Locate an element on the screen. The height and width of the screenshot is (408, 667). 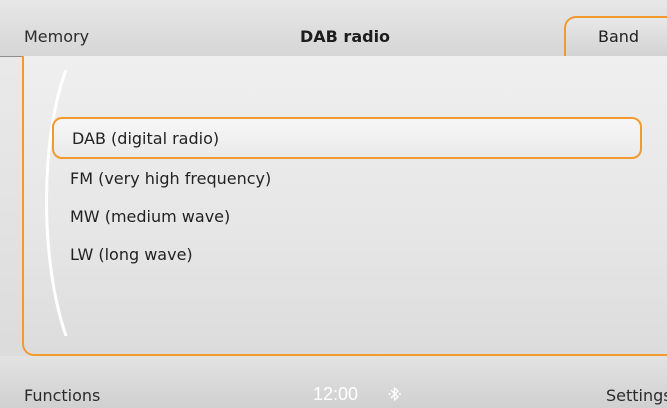
settings-button: Settings is located at coordinates (636, 395).